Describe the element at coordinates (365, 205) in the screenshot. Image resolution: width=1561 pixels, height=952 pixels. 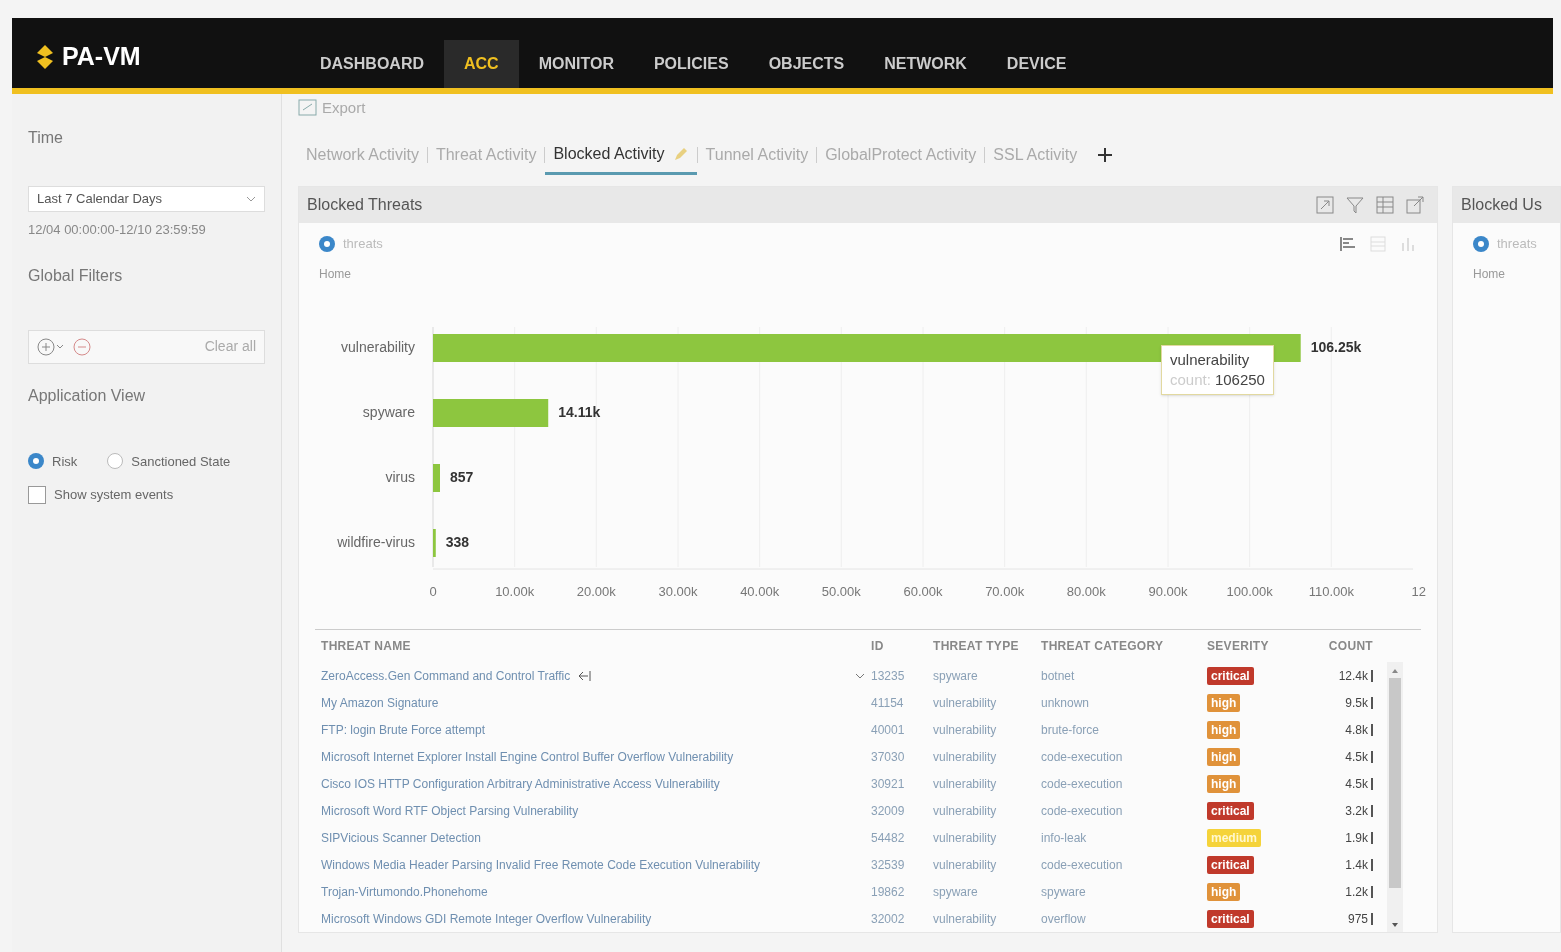
I see `widget-title: Blocked Threats` at that location.